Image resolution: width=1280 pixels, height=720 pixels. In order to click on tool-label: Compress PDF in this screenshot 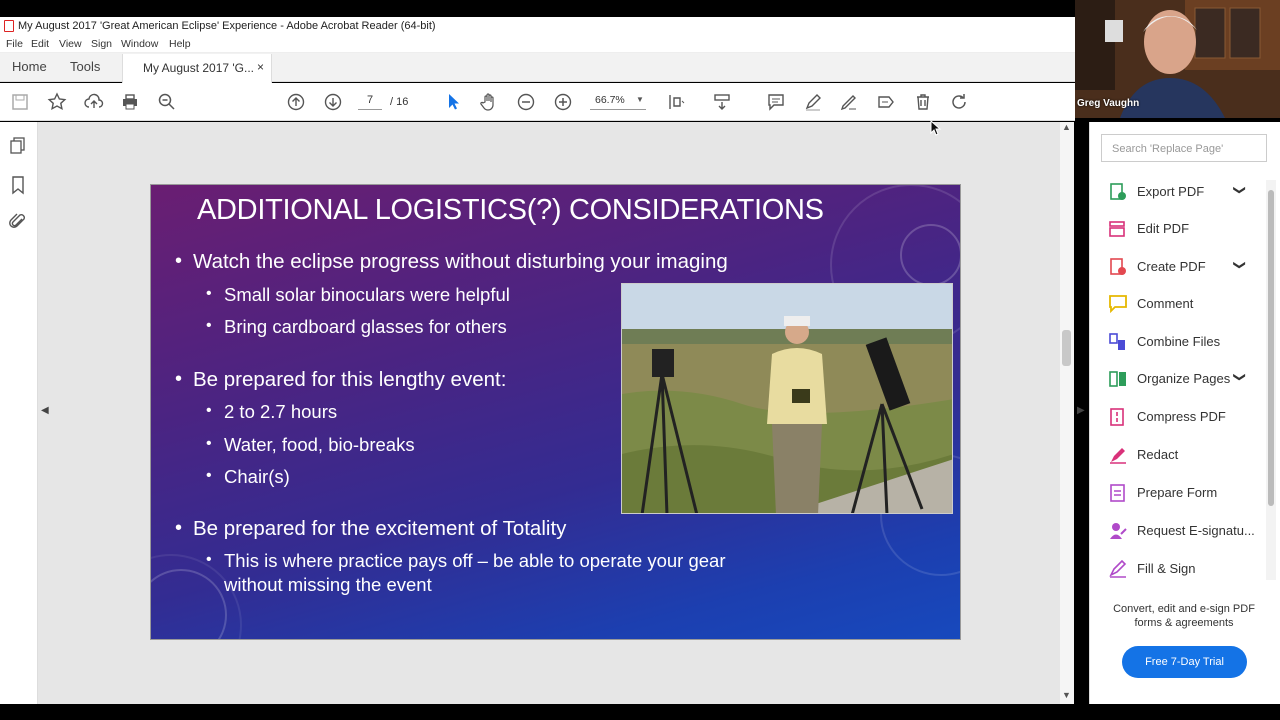, I will do `click(1181, 416)`.